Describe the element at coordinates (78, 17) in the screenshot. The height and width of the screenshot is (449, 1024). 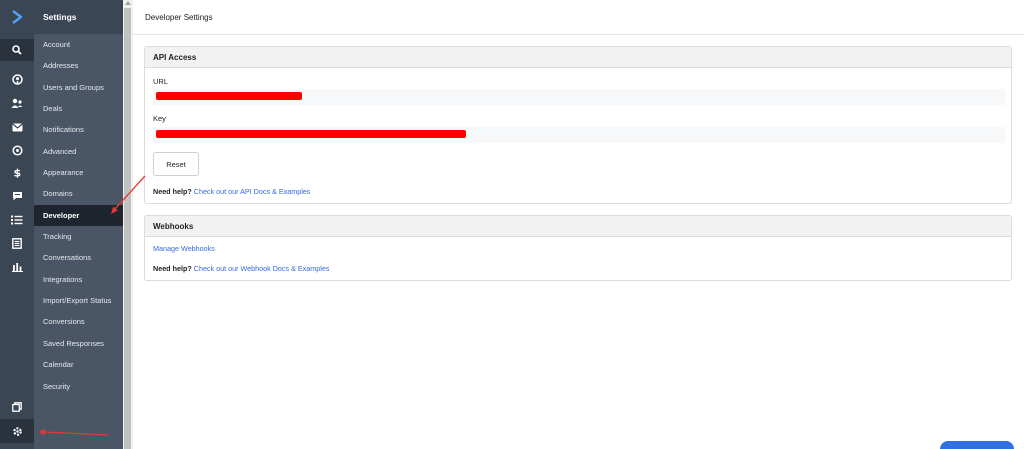
I see `sidebar-title: Settings` at that location.